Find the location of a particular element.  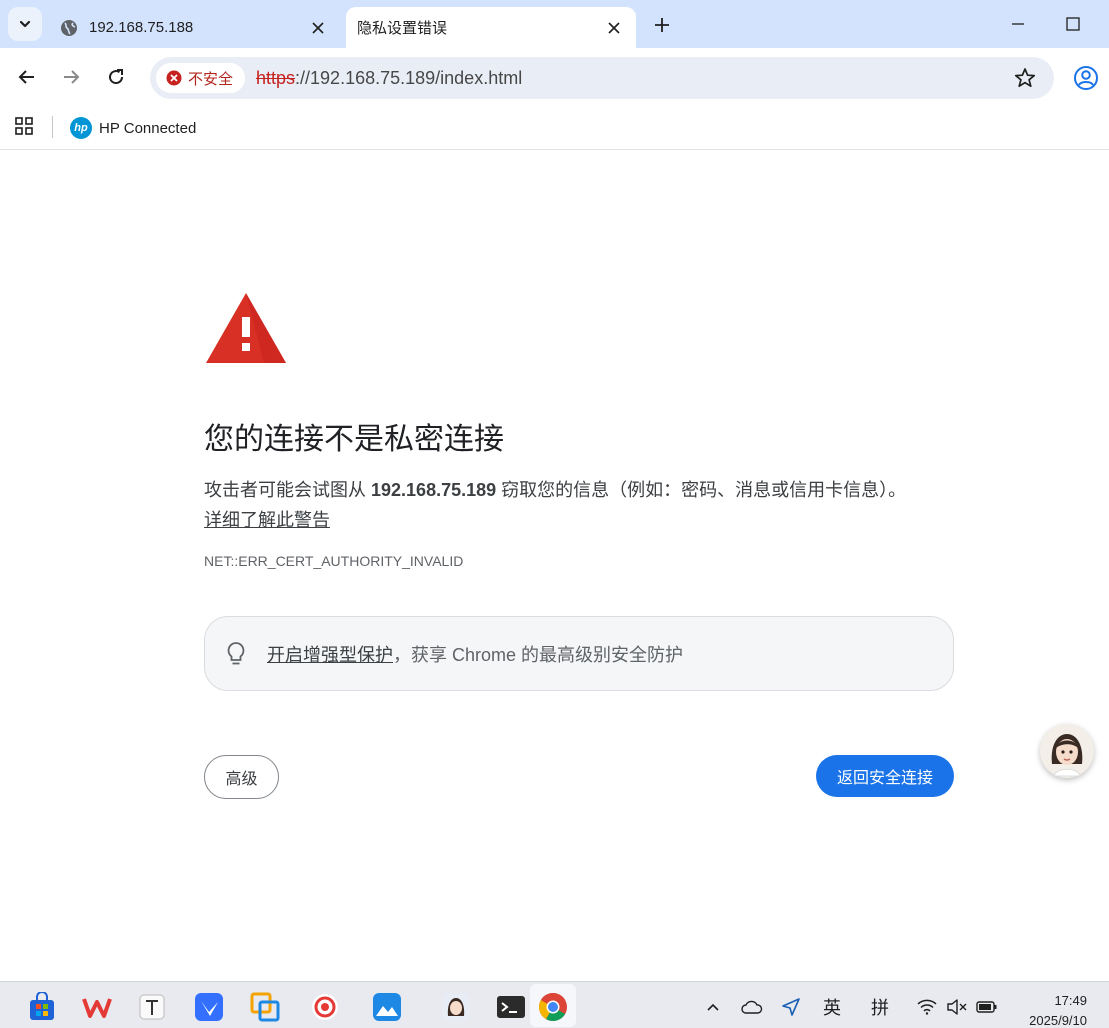

reload-button is located at coordinates (116, 77).